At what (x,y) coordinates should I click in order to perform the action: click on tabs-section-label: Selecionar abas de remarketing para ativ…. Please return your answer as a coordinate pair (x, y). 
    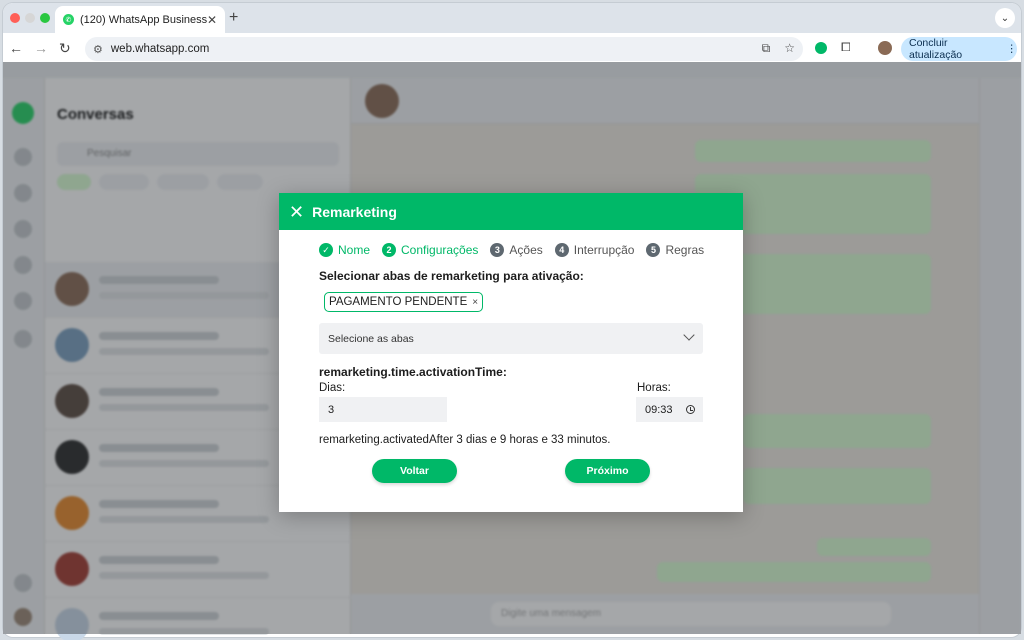
    Looking at the image, I should click on (451, 276).